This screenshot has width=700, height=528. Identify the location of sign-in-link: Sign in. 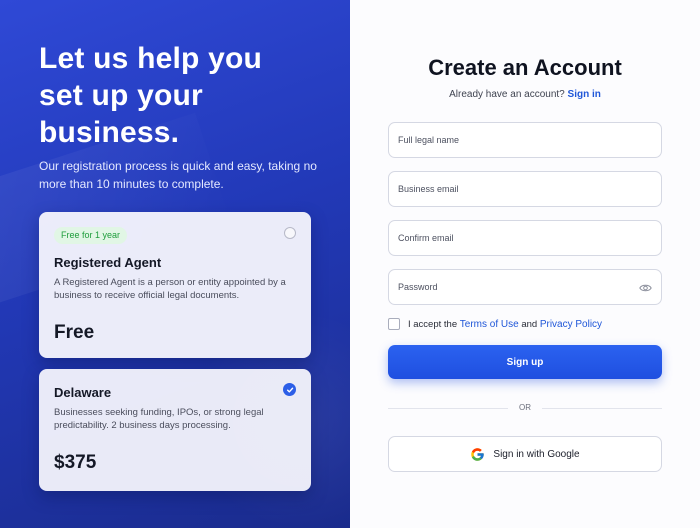
(584, 94).